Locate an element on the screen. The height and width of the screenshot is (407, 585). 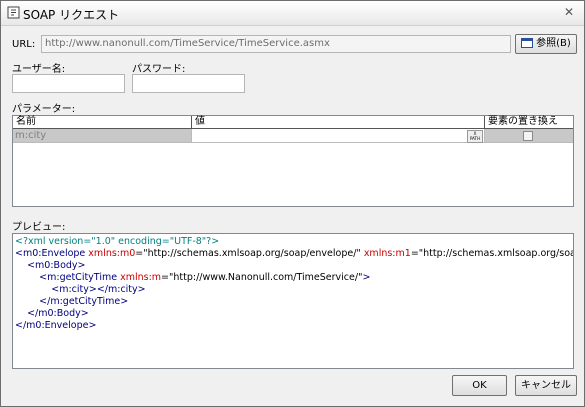
param-value-cell: X PATH is located at coordinates (338, 136).